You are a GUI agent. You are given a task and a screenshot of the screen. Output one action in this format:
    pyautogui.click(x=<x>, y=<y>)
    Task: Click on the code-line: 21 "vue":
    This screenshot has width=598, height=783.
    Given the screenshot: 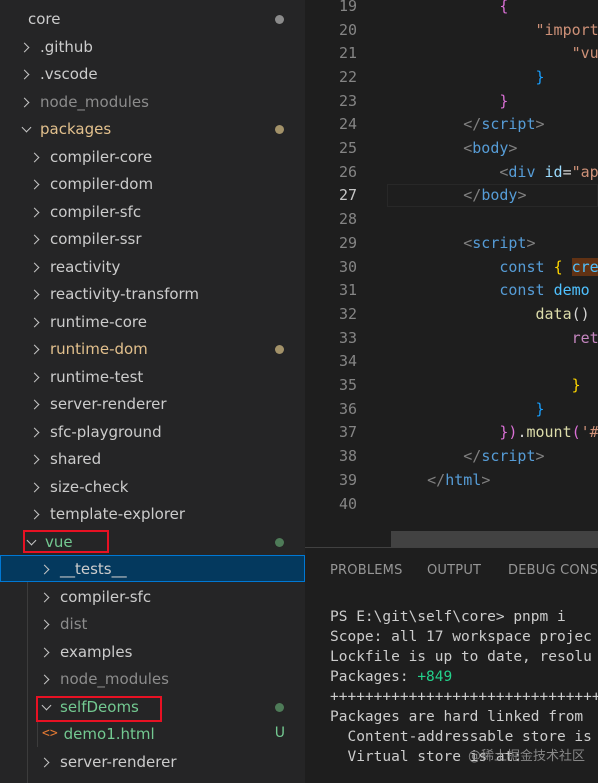 What is the action you would take?
    pyautogui.click(x=451, y=53)
    